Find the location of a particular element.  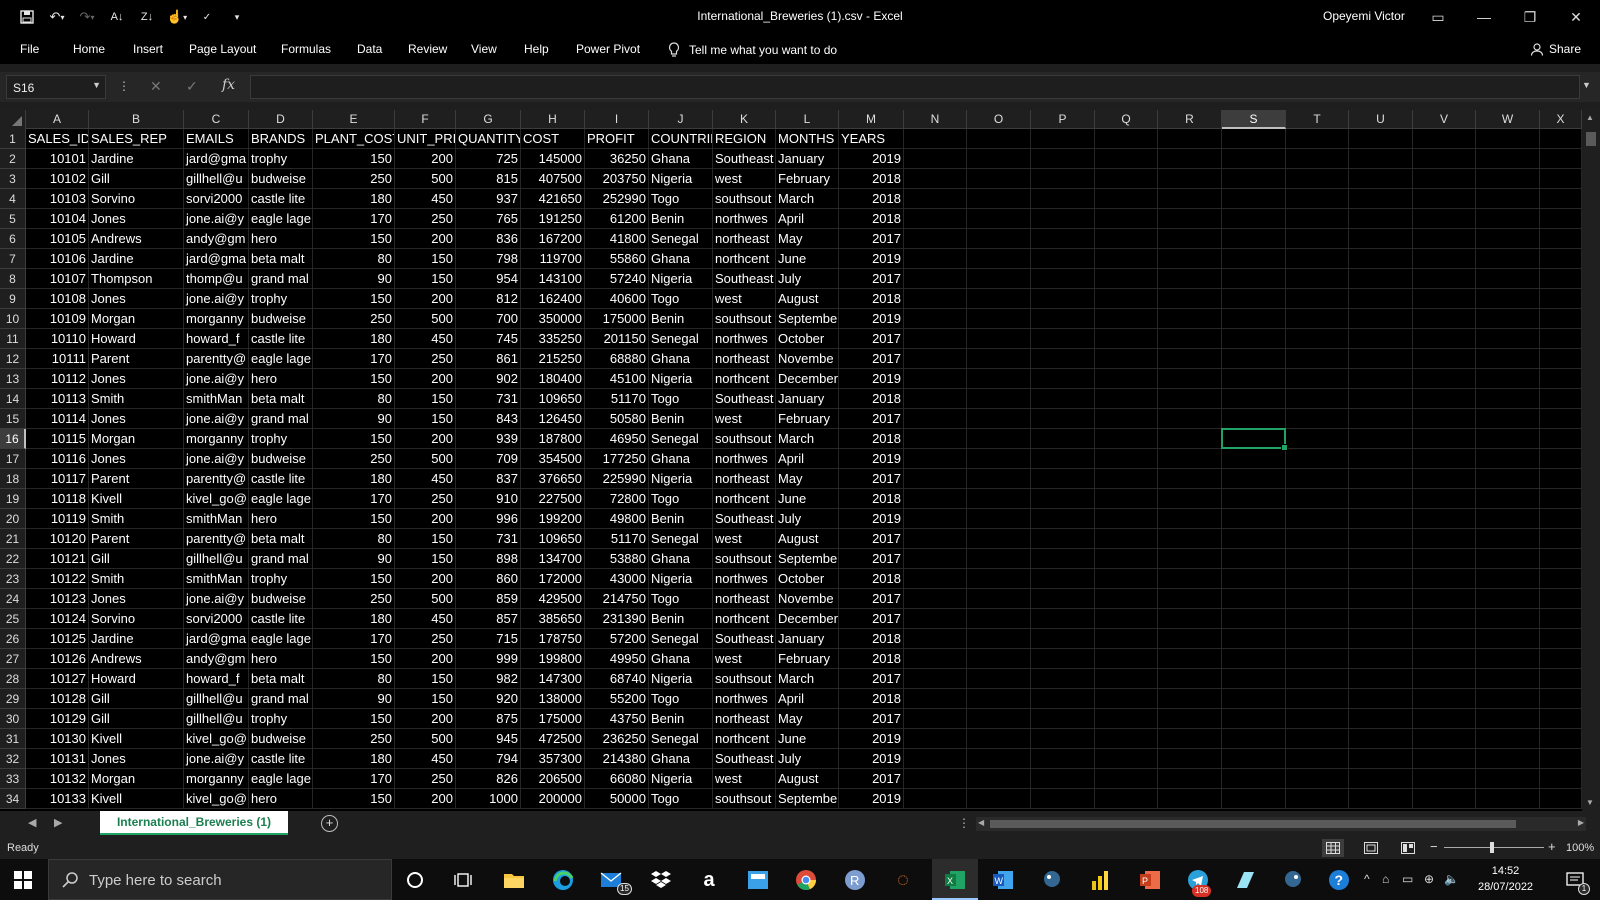

table-cell: Nigeria is located at coordinates (681, 479).